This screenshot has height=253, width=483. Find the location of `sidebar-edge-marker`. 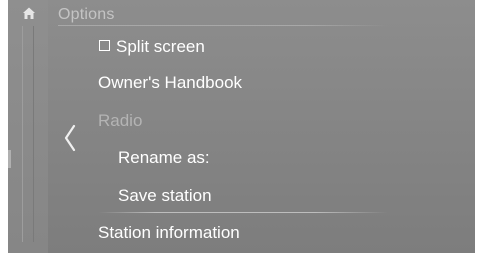

sidebar-edge-marker is located at coordinates (9, 159).